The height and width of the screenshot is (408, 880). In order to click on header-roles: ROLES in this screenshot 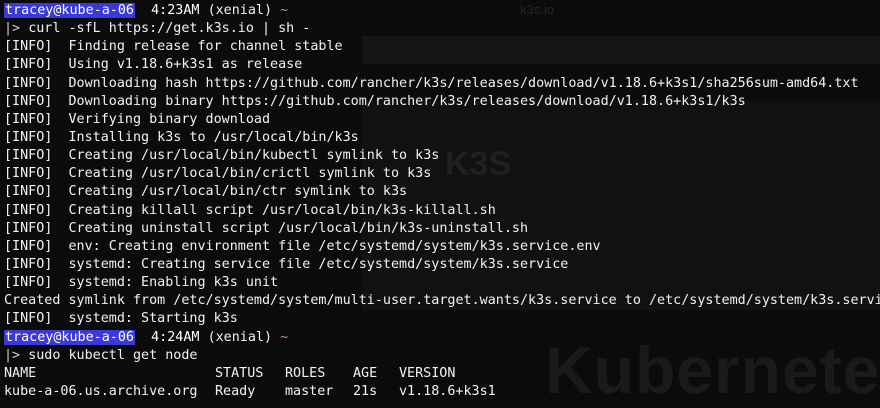, I will do `click(305, 373)`.